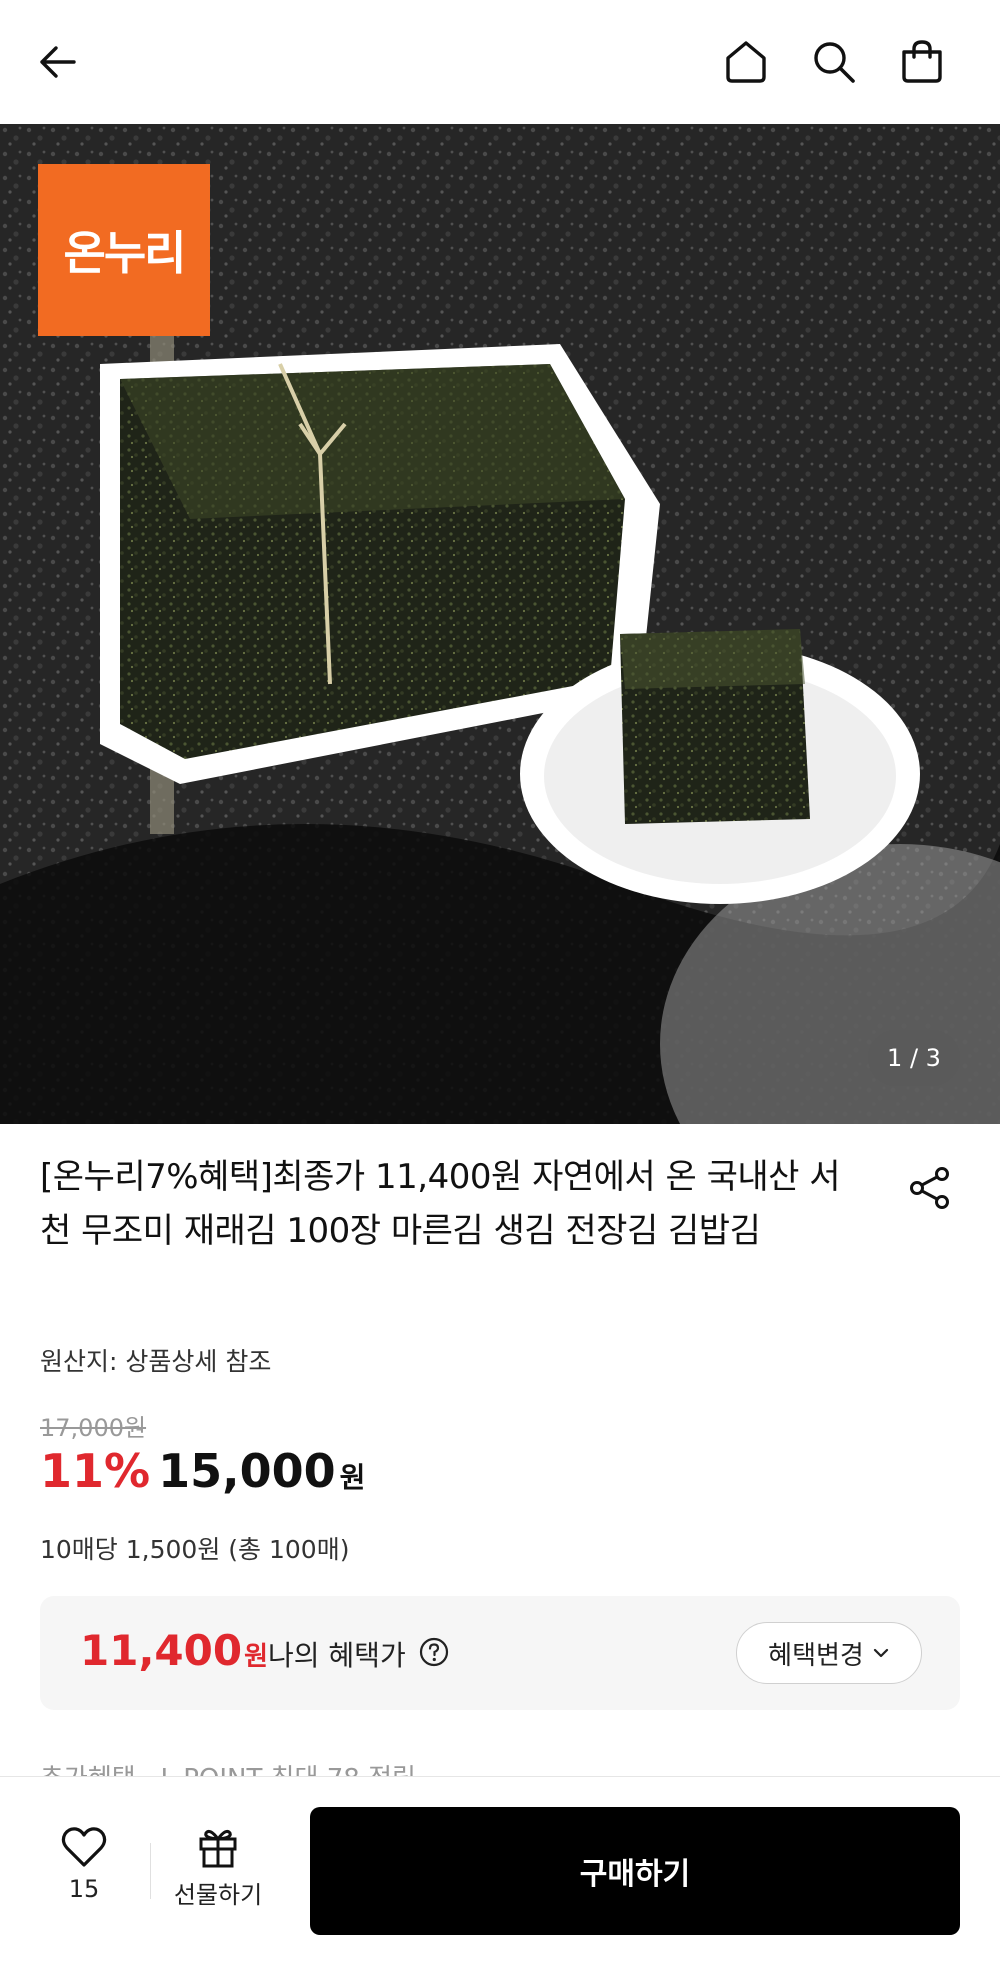 Image resolution: width=1000 pixels, height=1962 pixels. What do you see at coordinates (95, 1471) in the screenshot?
I see `discount-rate: 11%` at bounding box center [95, 1471].